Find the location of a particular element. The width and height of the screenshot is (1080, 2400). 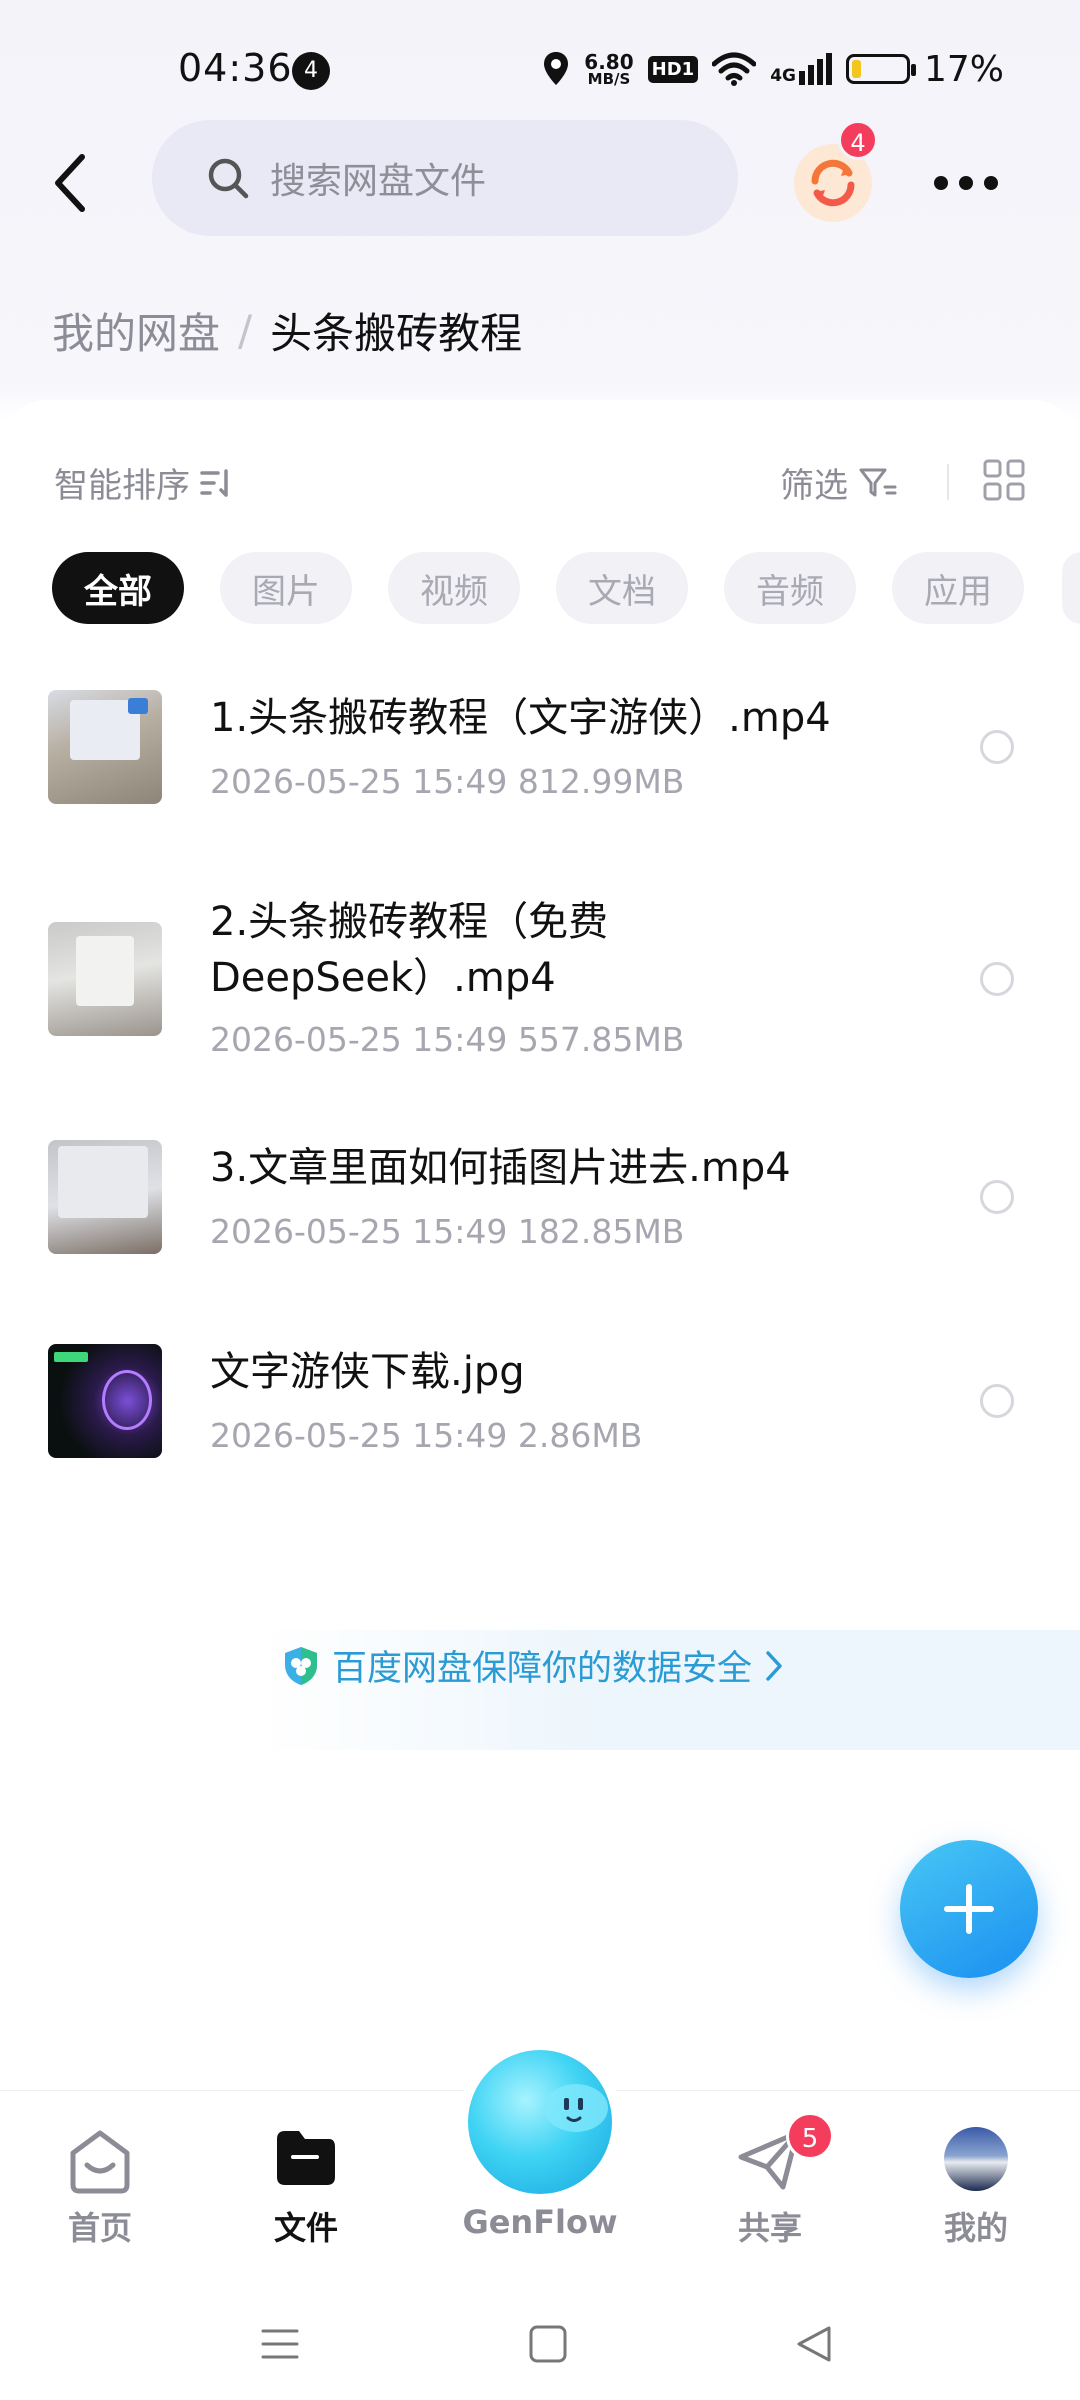

breadcrumb-current: 头条搬砖教程 is located at coordinates (396, 333).